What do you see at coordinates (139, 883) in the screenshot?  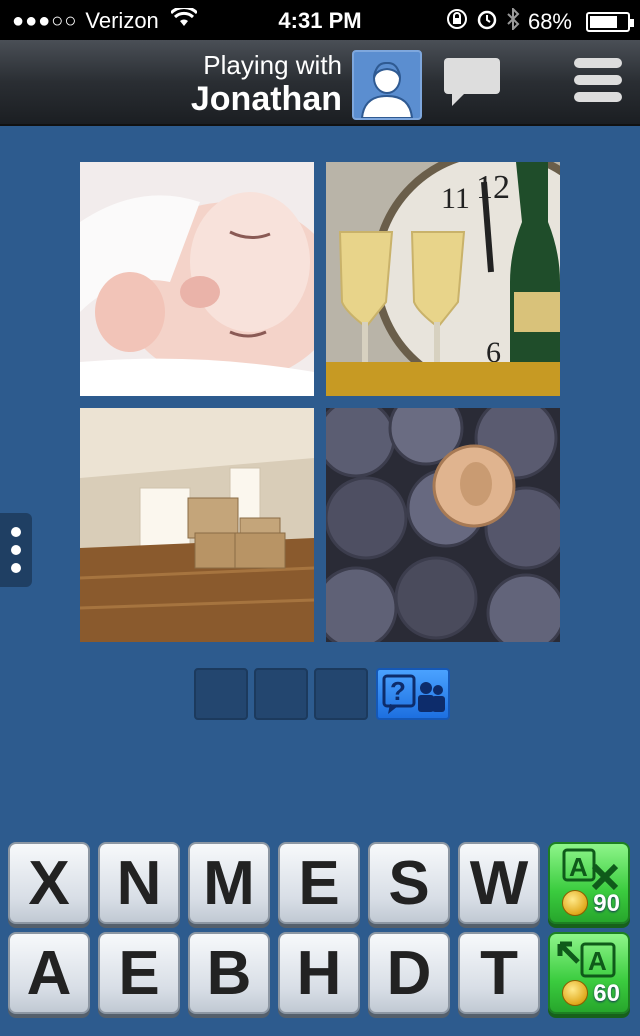 I see `letter-tile: N` at bounding box center [139, 883].